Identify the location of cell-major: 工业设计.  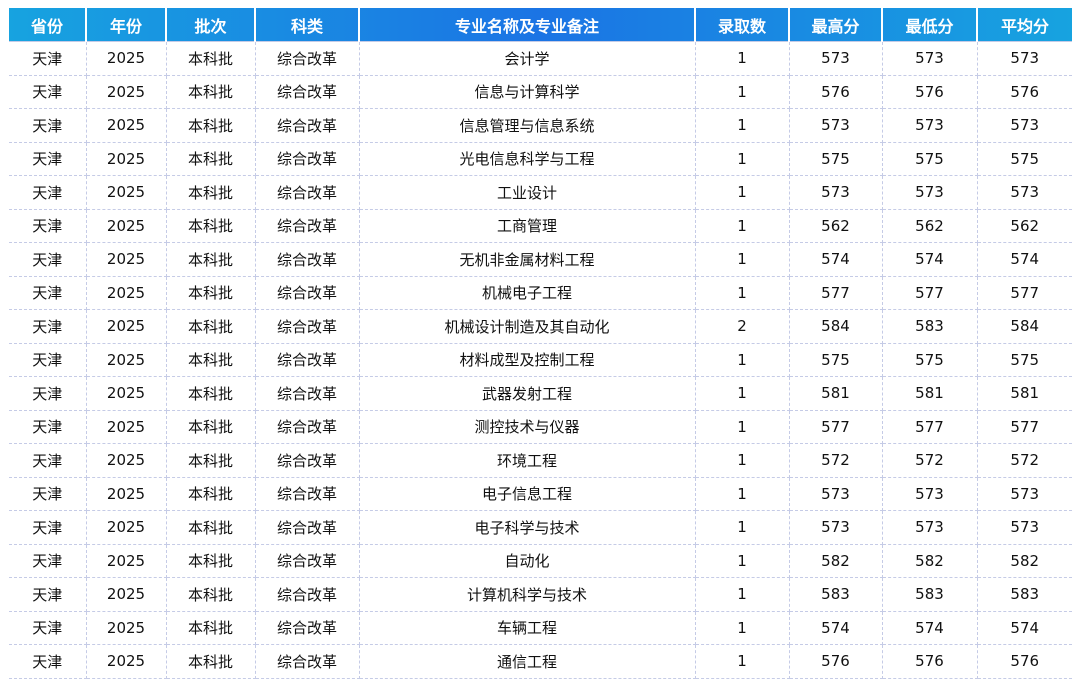
(527, 192).